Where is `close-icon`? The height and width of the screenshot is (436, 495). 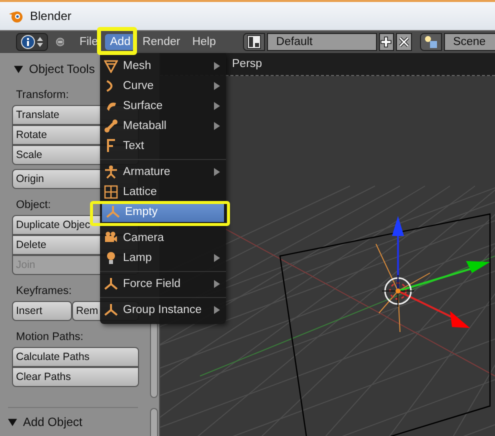 close-icon is located at coordinates (404, 42).